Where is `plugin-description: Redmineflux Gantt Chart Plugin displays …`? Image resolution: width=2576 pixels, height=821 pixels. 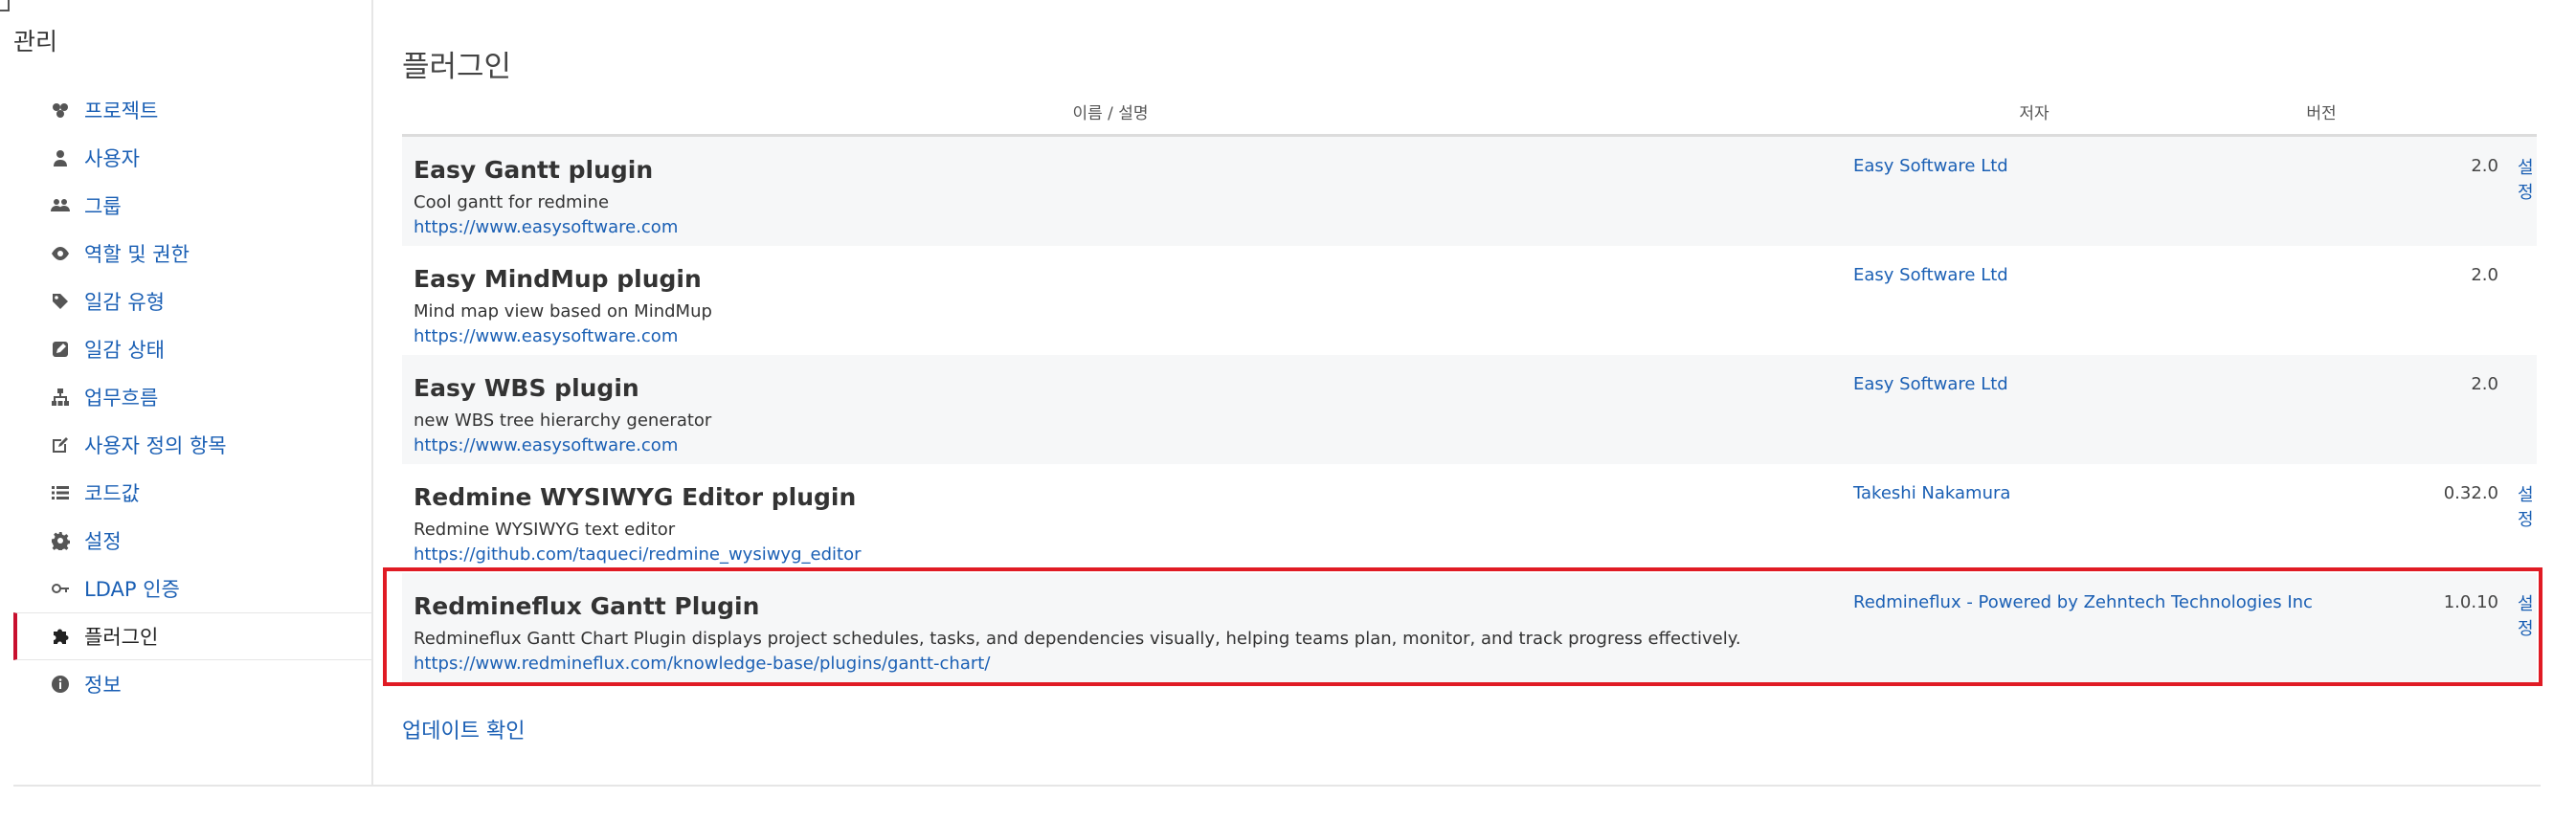
plugin-description: Redmineflux Gantt Chart Plugin displays … is located at coordinates (1078, 639).